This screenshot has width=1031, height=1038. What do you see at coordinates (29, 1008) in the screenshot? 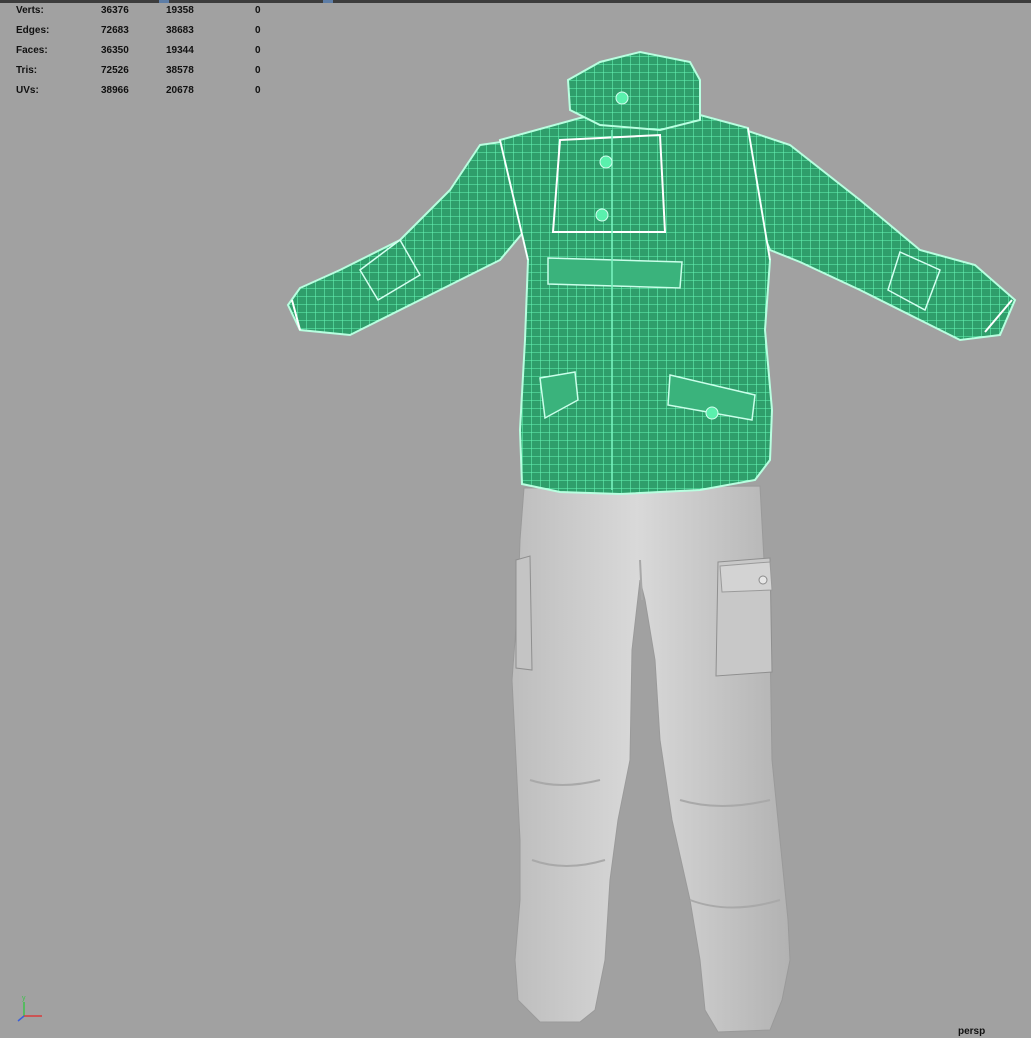
I see `axis-gizmo-icon: y` at bounding box center [29, 1008].